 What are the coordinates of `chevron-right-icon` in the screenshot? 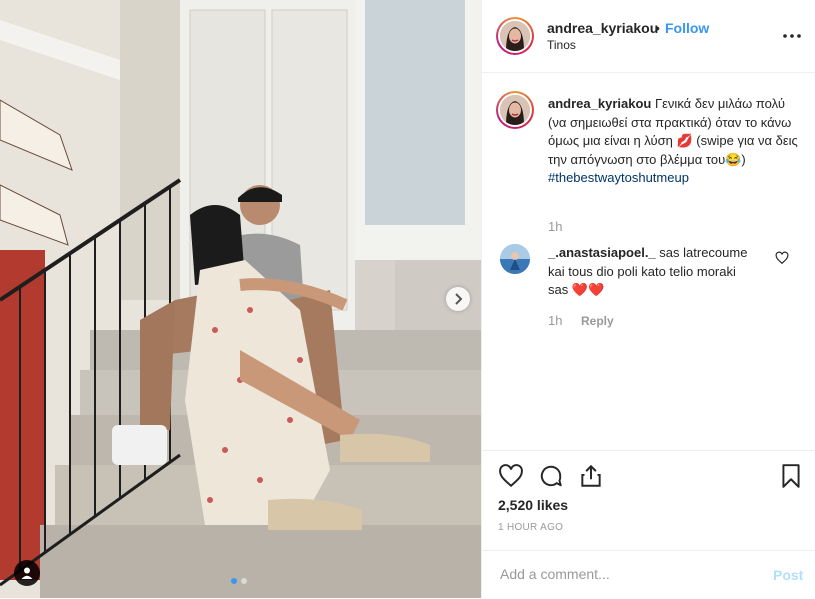 It's located at (459, 299).